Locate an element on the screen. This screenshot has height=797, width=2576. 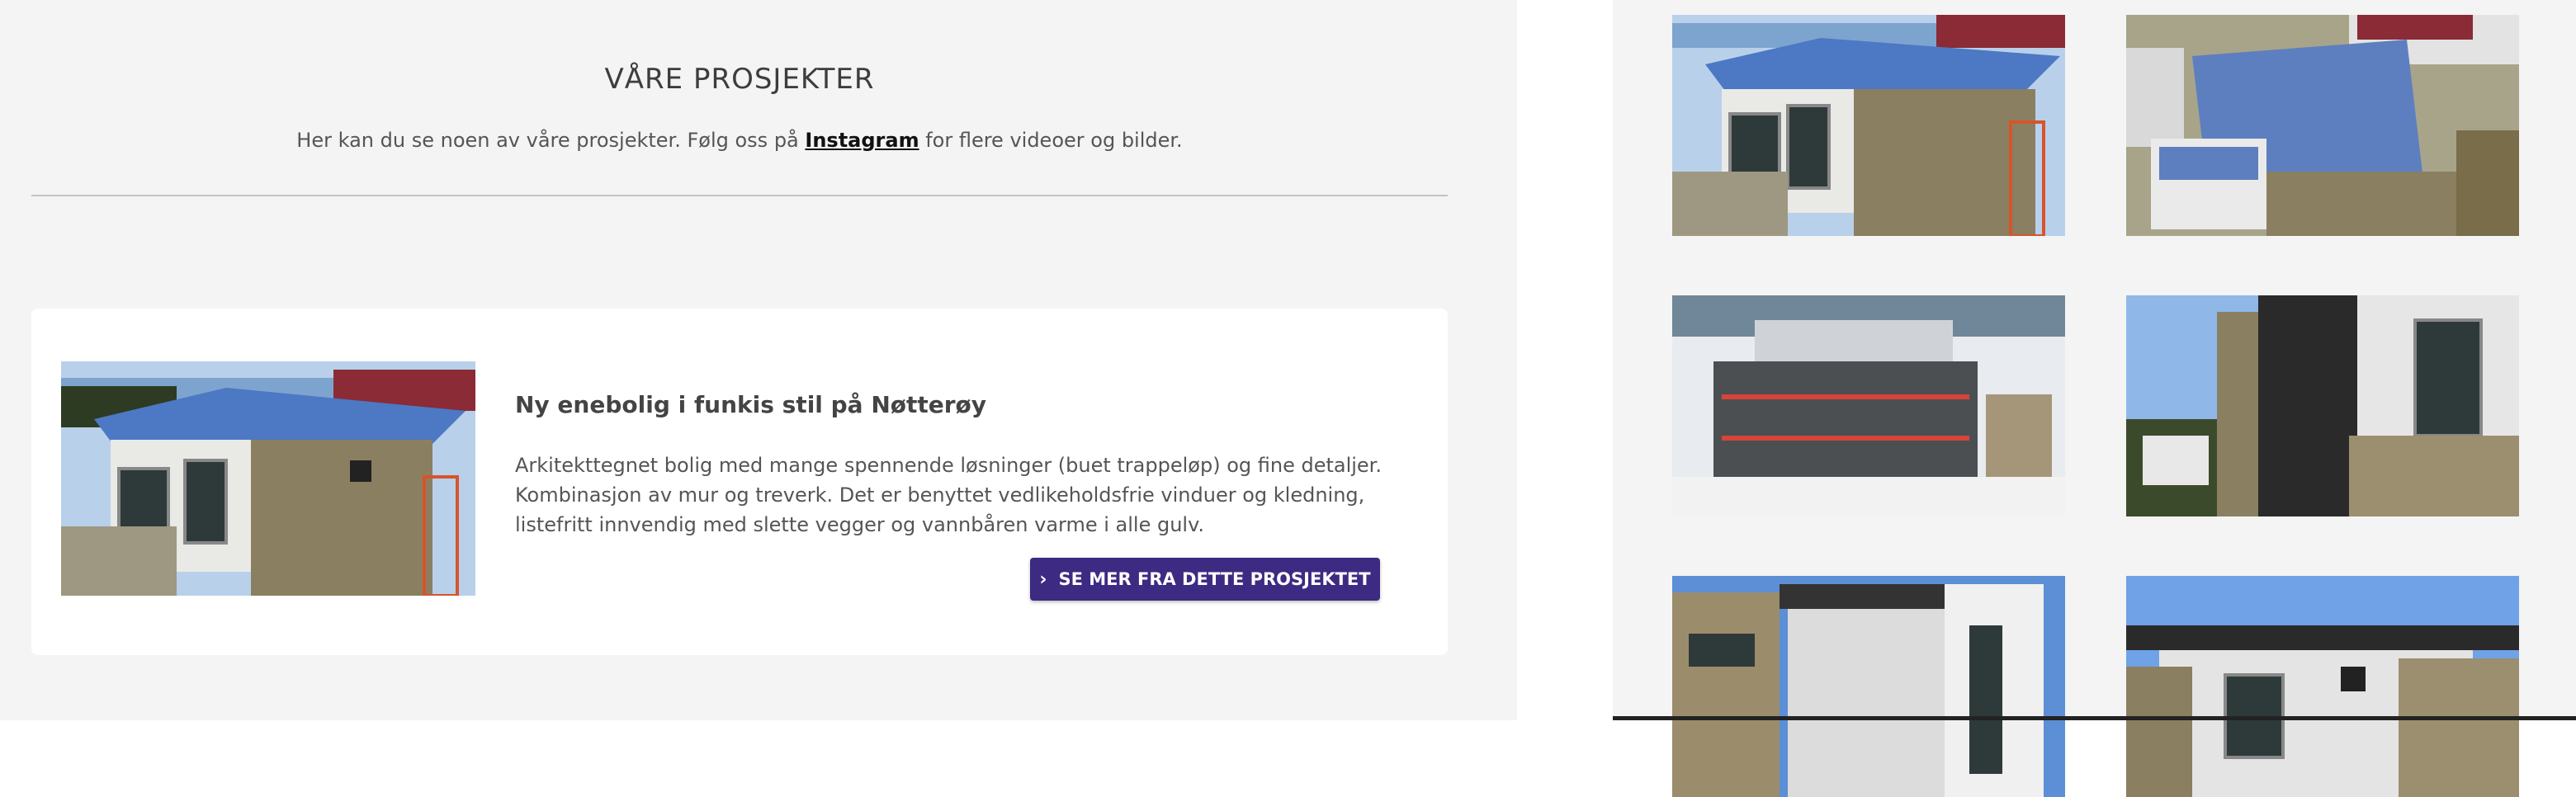
see-more-button: › SE MER FRA DETTE PROSJEKTET is located at coordinates (1205, 580).